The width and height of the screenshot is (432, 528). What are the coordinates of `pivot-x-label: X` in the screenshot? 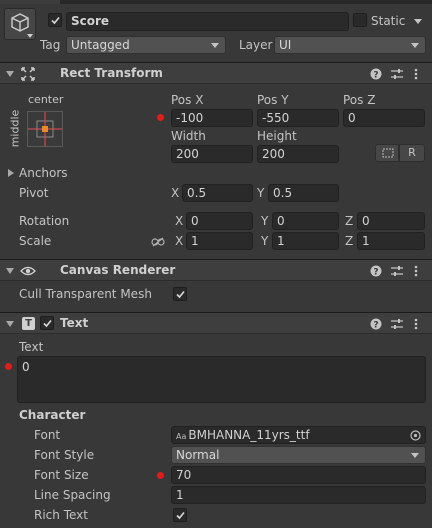 It's located at (175, 193).